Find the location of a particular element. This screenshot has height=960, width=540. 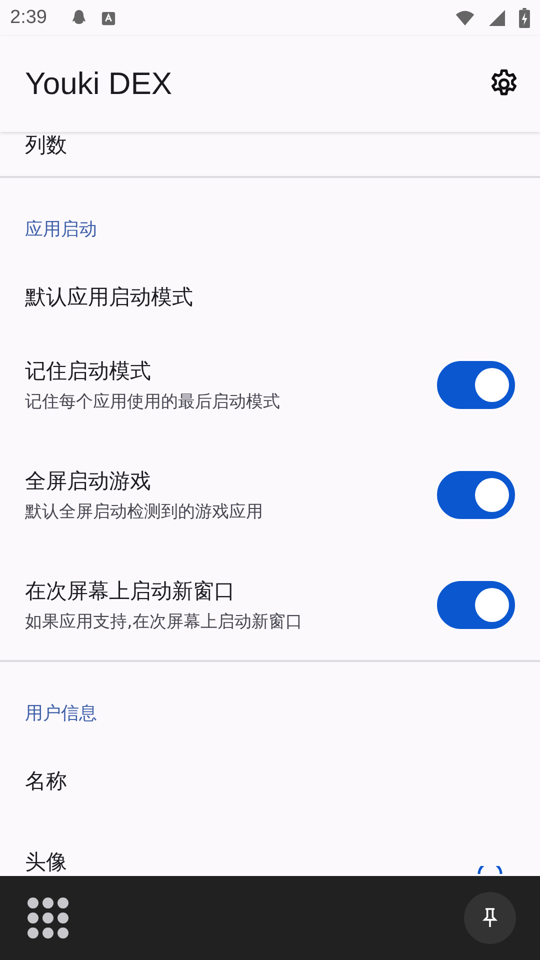

setting-title: 默认应用启动模式 is located at coordinates (109, 297).